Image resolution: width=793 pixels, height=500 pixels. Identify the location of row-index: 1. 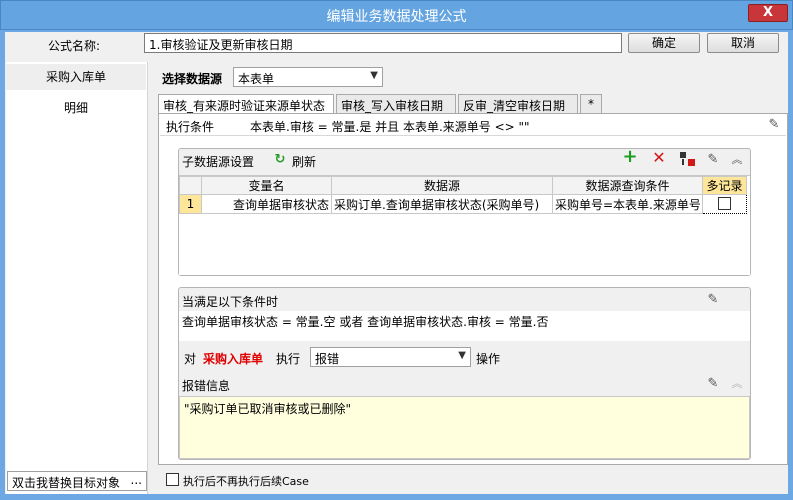
(190, 204).